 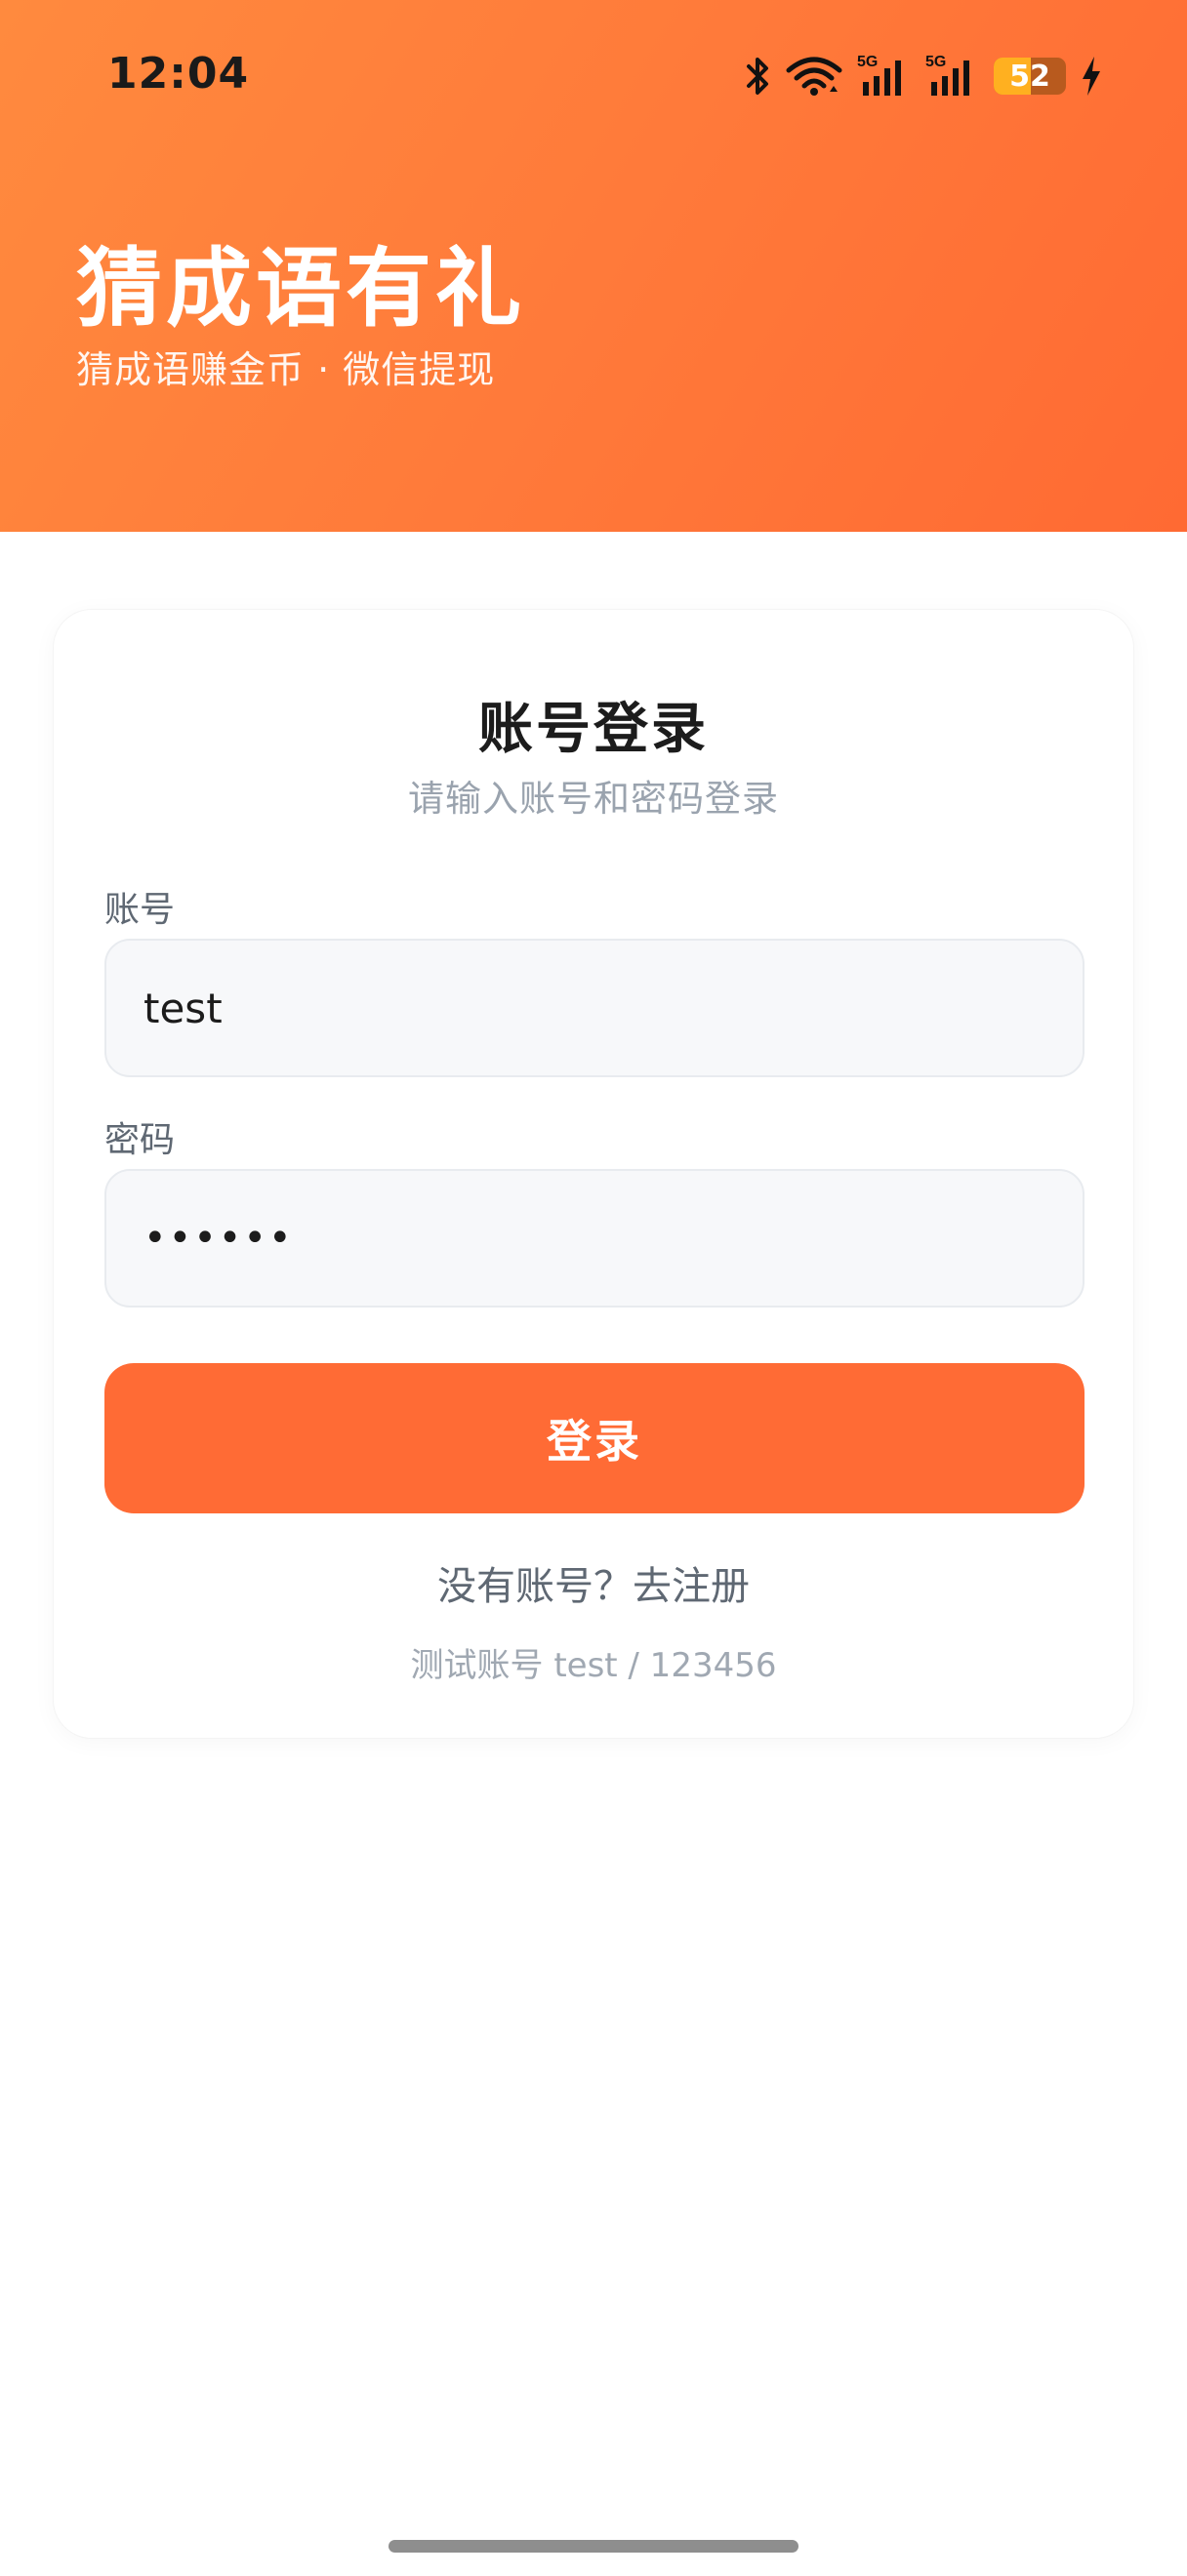 I want to click on login-button-label: 登录, so click(x=594, y=1441).